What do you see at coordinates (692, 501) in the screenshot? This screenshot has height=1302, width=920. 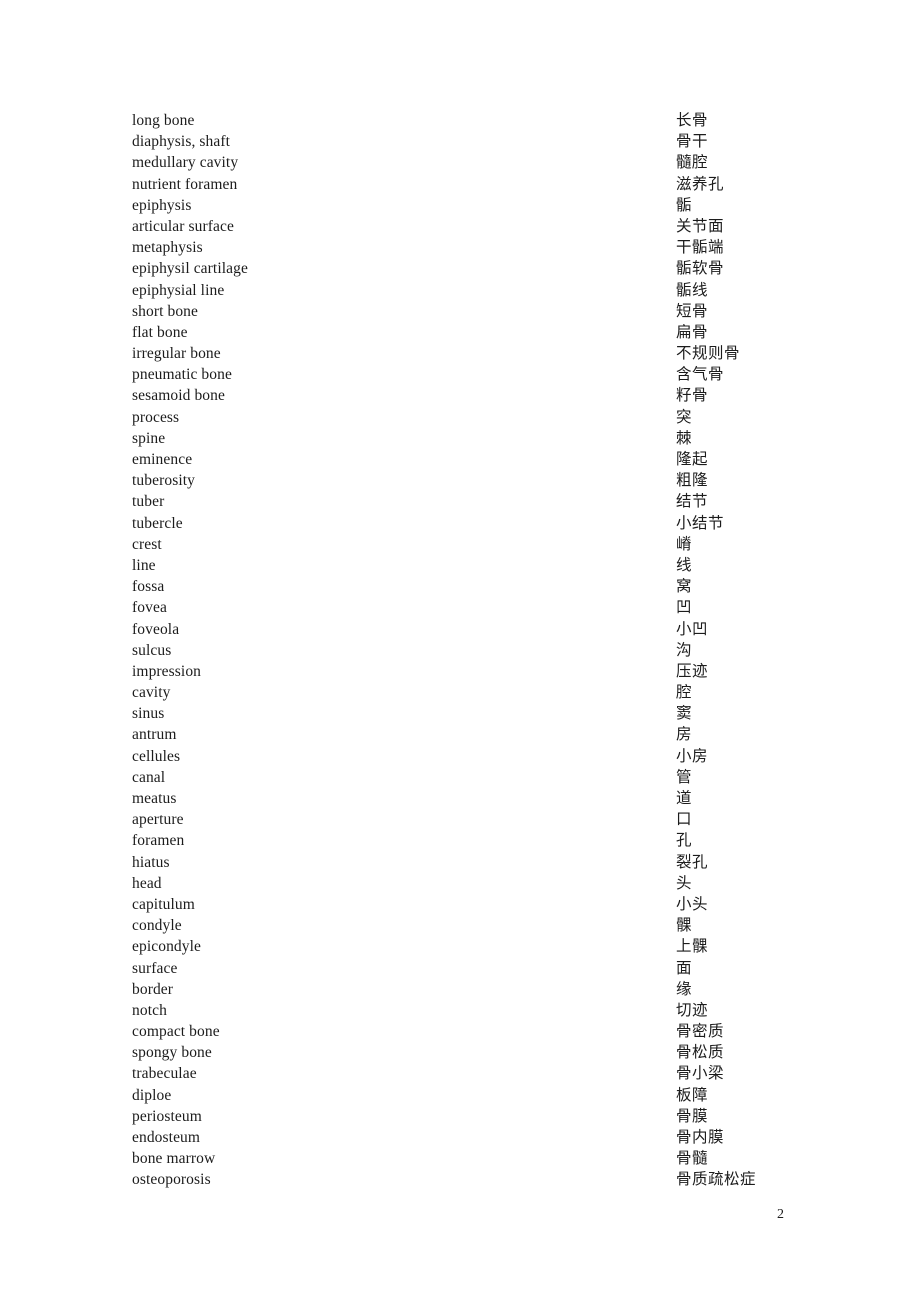 I see `term-chinese: 结节` at bounding box center [692, 501].